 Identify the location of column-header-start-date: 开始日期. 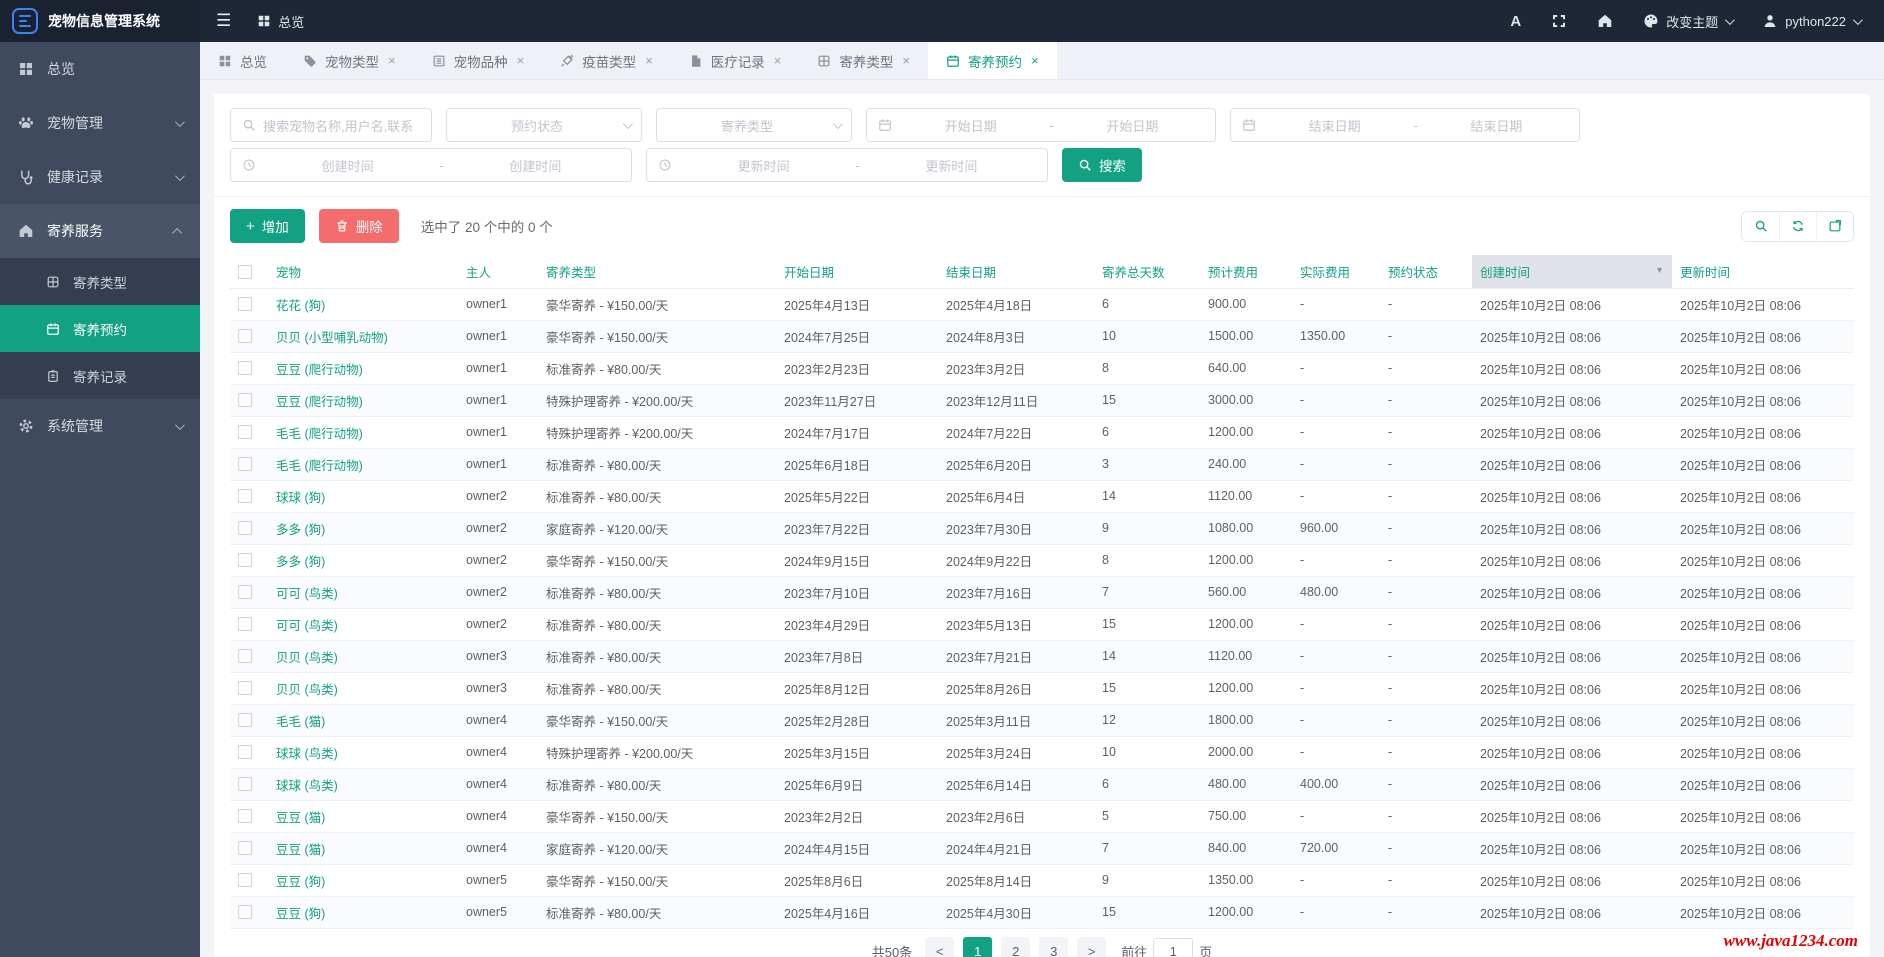
(857, 272).